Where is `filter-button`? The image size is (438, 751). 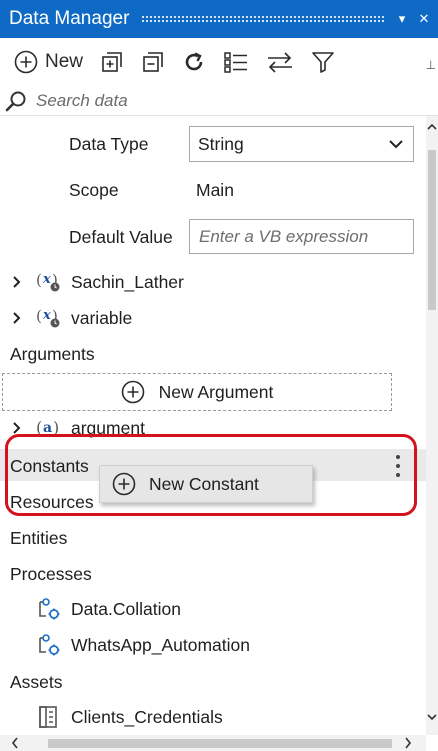 filter-button is located at coordinates (323, 62).